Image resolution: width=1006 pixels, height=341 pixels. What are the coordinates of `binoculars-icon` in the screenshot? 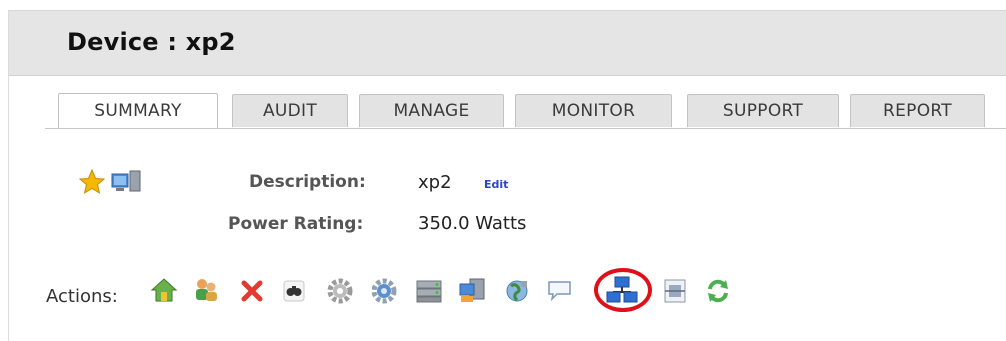 It's located at (294, 291).